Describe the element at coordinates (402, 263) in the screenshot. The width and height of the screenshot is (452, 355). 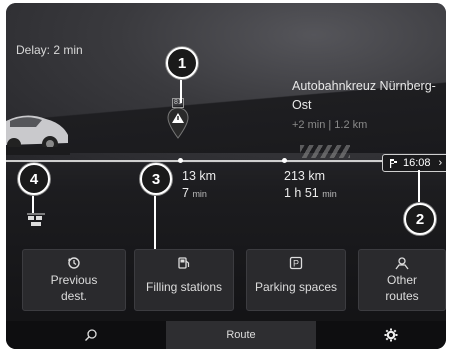
I see `alternate-route-icon` at that location.